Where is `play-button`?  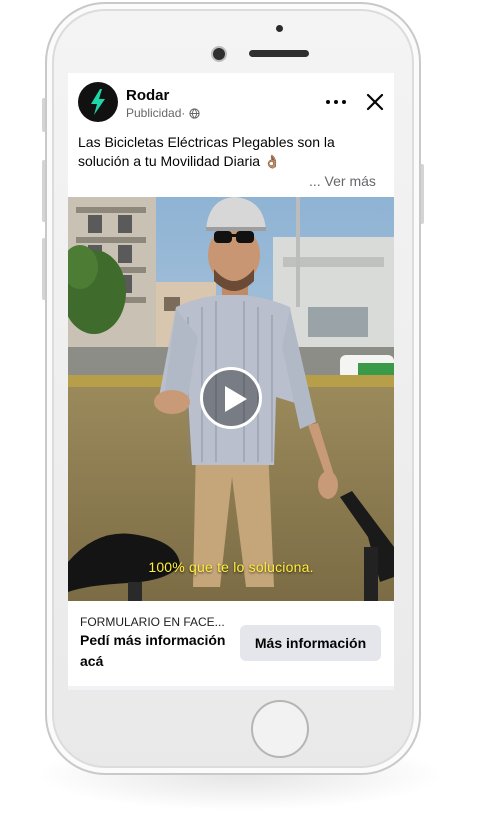 play-button is located at coordinates (231, 398).